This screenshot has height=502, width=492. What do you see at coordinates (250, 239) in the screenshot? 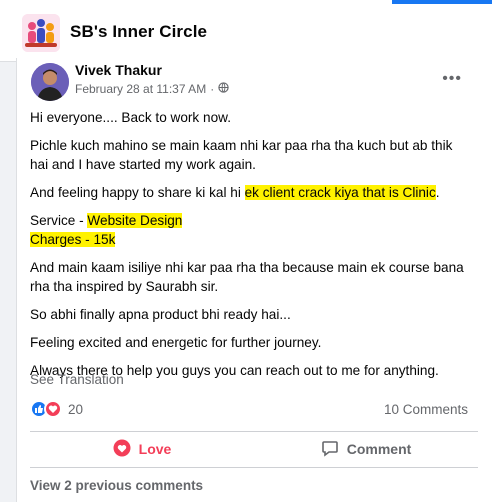
I see `post-paragraph: Charges - 15k` at bounding box center [250, 239].